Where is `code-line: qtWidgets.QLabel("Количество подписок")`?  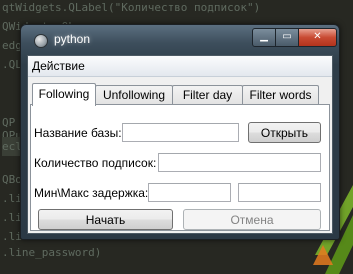
code-line: qtWidgets.QLabel("Количество подписок") is located at coordinates (131, 7).